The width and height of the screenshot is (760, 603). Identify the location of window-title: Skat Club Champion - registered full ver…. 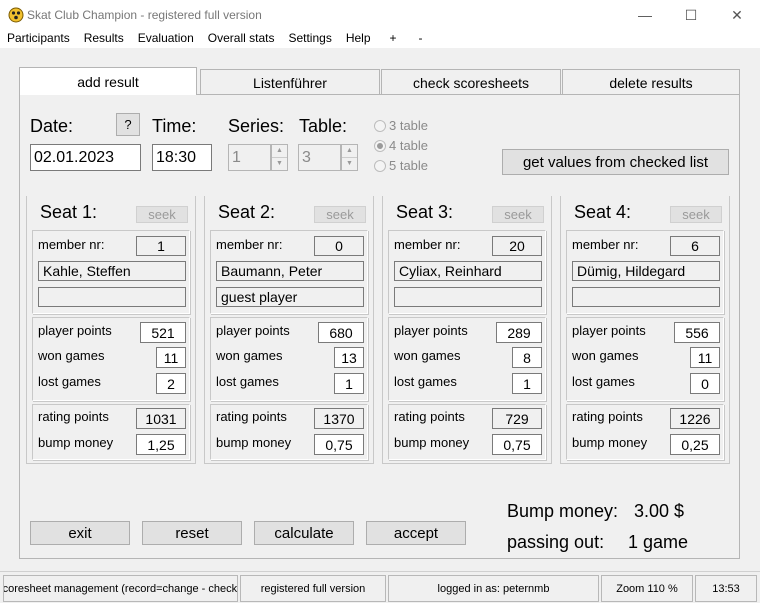
(144, 15).